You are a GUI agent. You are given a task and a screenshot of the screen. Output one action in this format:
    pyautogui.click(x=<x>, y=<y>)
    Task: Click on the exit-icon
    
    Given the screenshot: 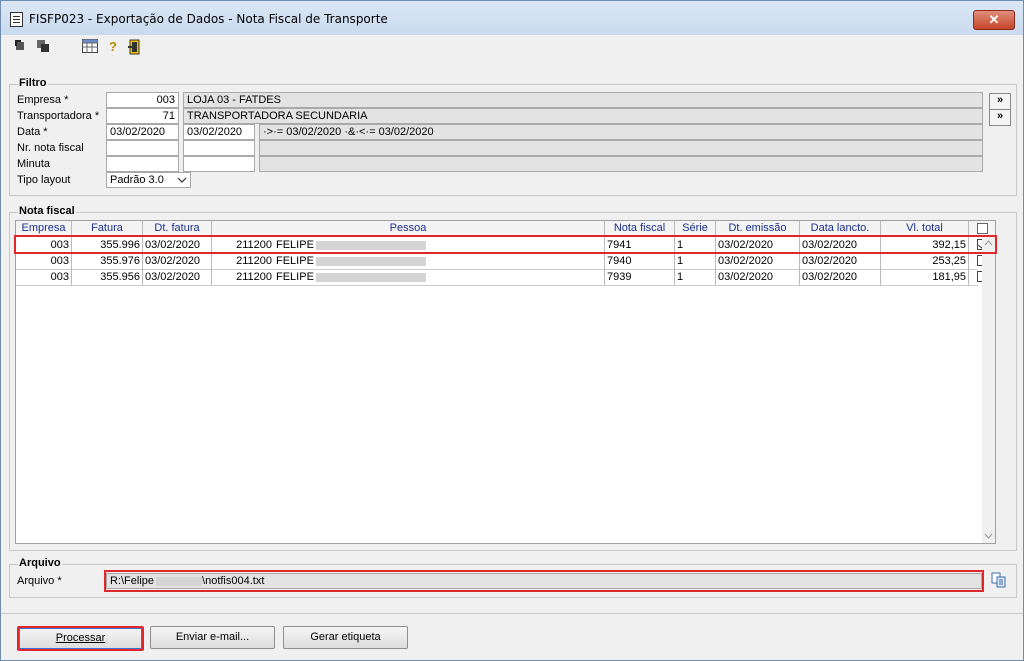 What is the action you would take?
    pyautogui.click(x=135, y=47)
    